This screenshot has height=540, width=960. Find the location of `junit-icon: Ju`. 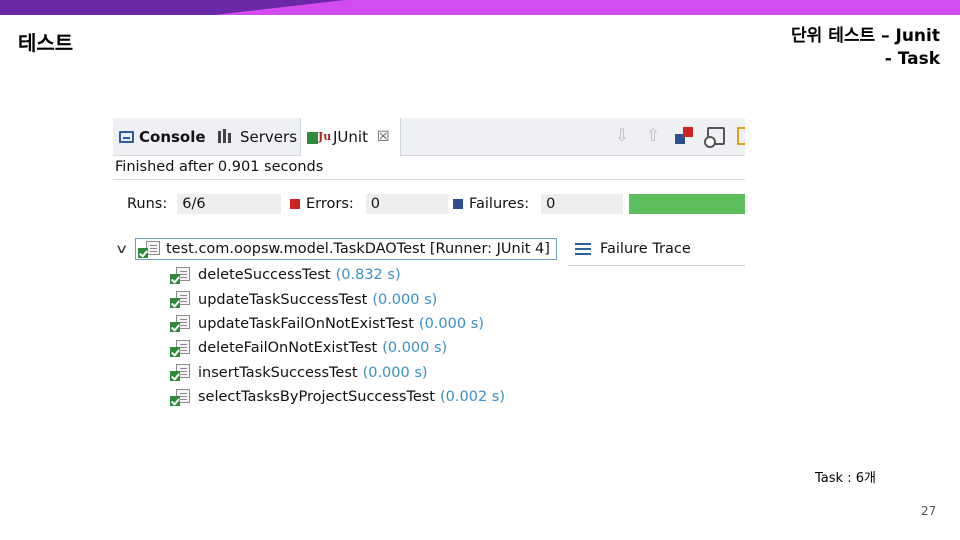

junit-icon: Ju is located at coordinates (319, 137).